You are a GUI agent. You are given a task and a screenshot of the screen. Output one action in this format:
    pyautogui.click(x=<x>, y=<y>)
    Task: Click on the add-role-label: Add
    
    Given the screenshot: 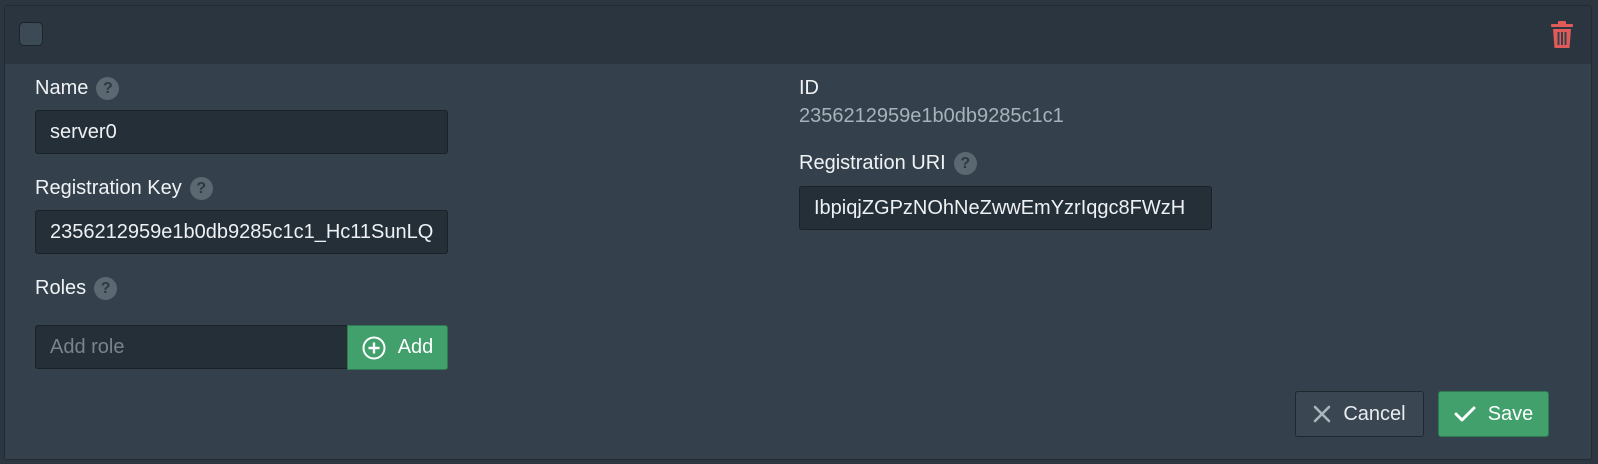 What is the action you would take?
    pyautogui.click(x=415, y=347)
    